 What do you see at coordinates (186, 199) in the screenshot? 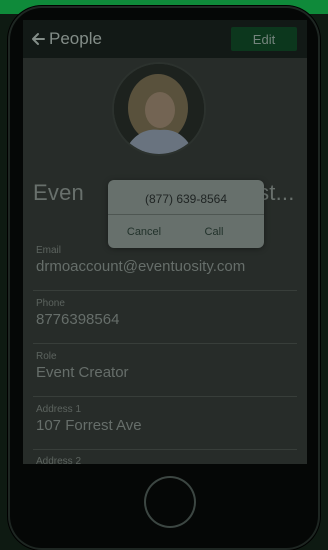
I see `dialog-phone-number: (877) 639-8564` at bounding box center [186, 199].